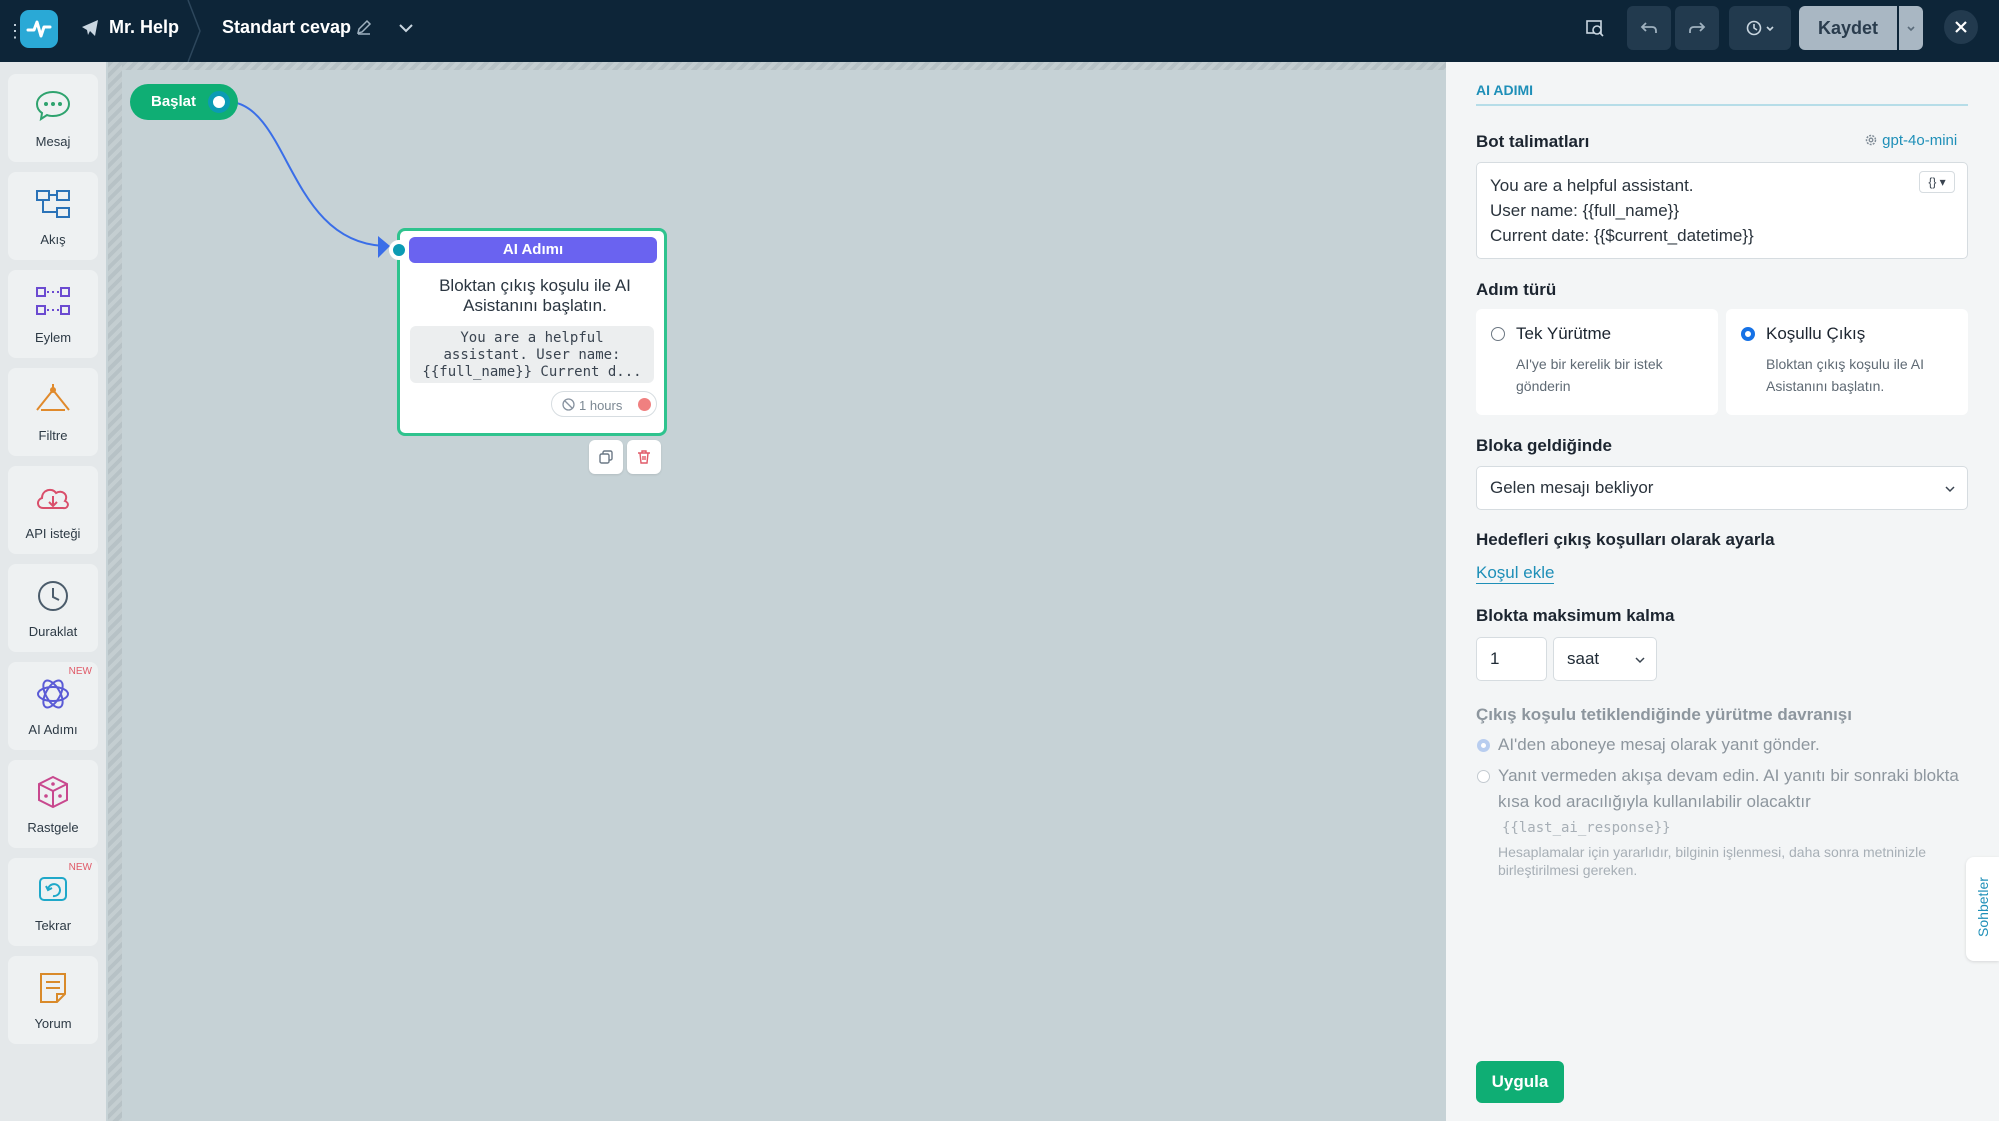 Image resolution: width=1999 pixels, height=1121 pixels. I want to click on ai-node-header: AI Adımı, so click(533, 250).